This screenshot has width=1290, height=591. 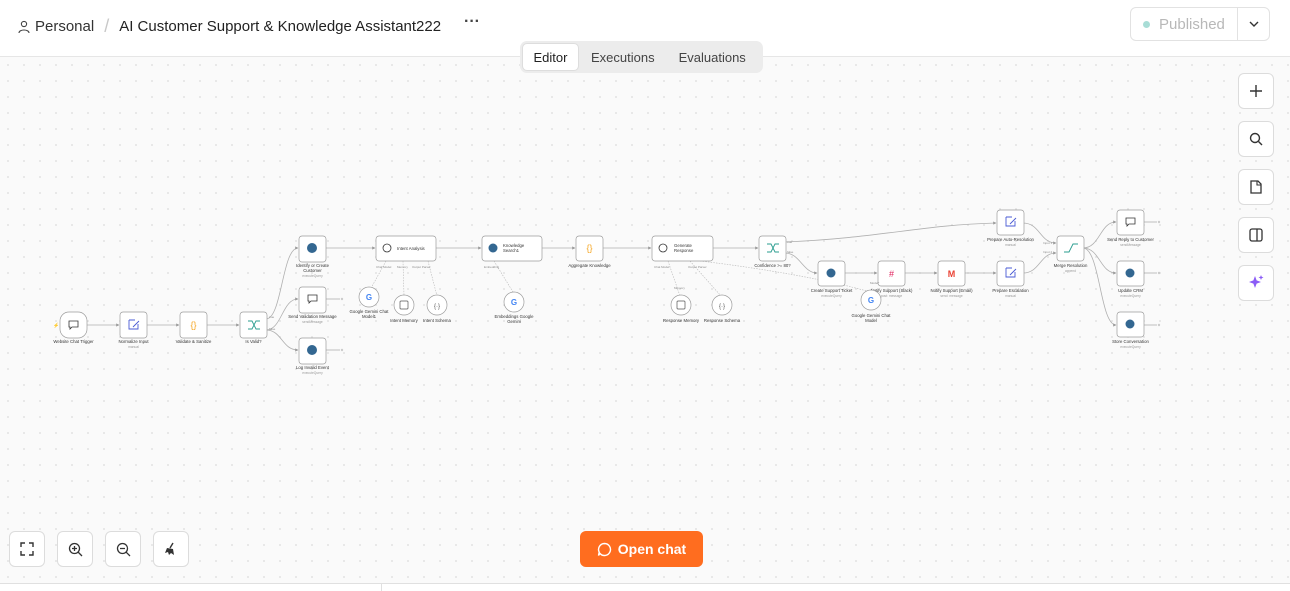 What do you see at coordinates (313, 256) in the screenshot?
I see `node-identify-customer: Identify or Create Customer executeQuery` at bounding box center [313, 256].